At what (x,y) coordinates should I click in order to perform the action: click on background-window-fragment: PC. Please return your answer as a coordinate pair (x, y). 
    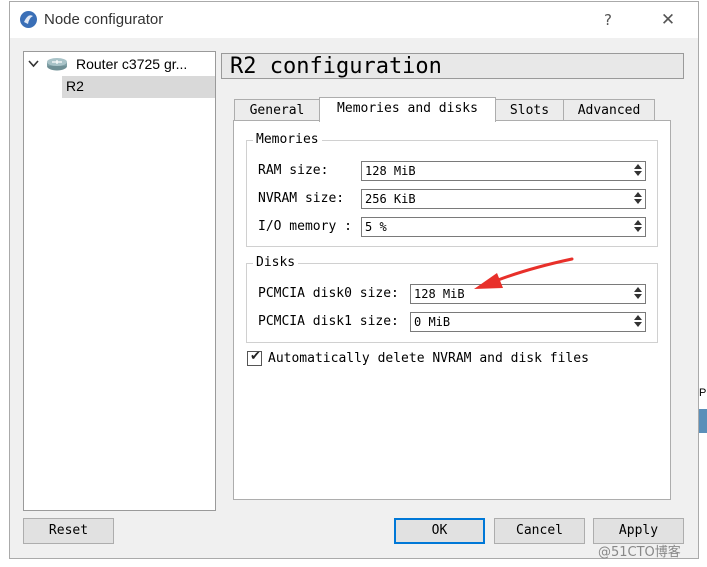
    Looking at the image, I should click on (703, 412).